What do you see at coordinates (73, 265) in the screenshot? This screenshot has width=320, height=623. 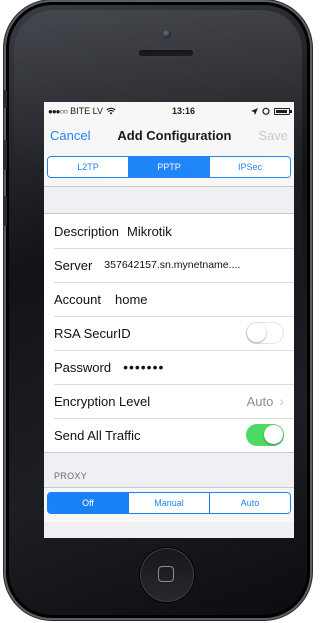 I see `server-label: Server` at bounding box center [73, 265].